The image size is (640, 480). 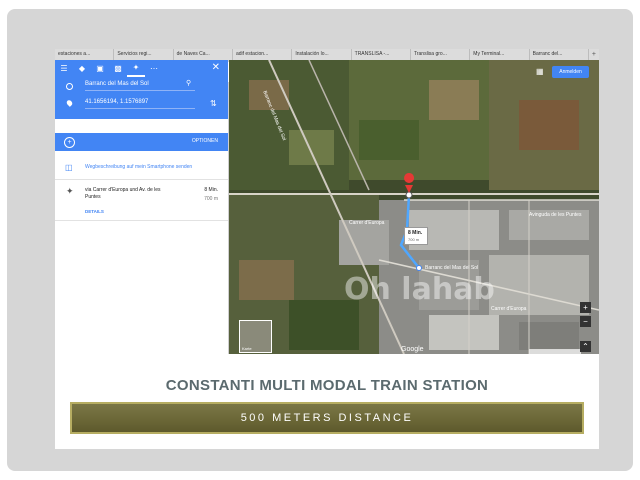 I want to click on badge-time: 8 Min., so click(x=415, y=233).